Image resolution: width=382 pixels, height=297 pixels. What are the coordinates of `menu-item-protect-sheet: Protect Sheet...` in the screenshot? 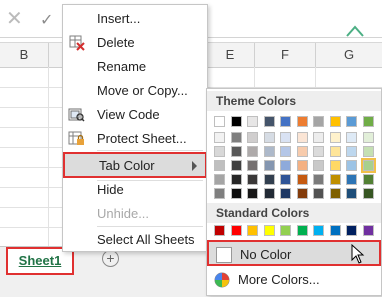 It's located at (135, 139).